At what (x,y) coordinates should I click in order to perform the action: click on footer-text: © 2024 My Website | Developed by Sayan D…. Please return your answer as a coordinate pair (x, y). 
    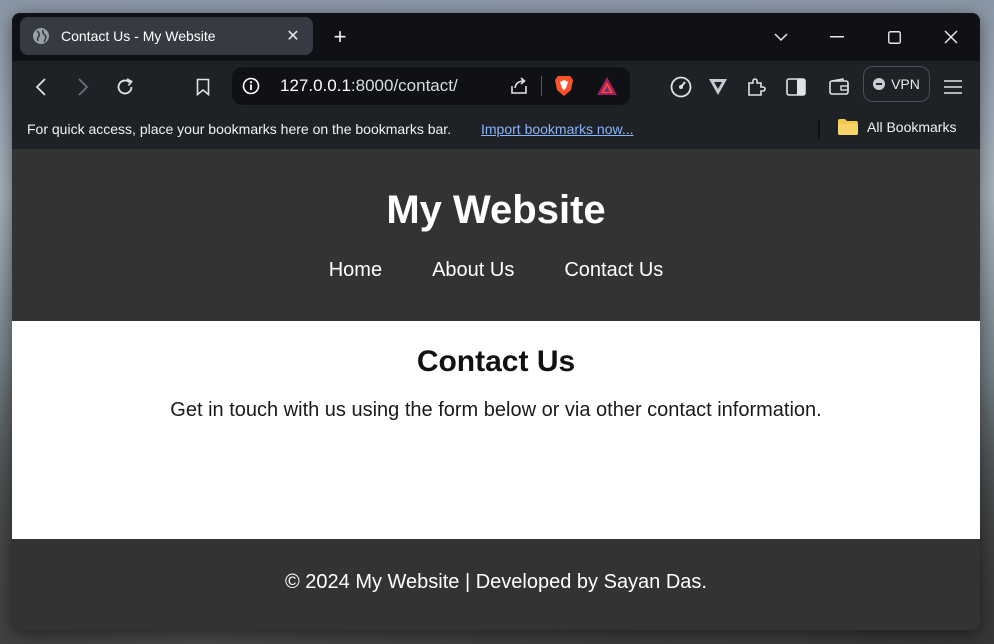
    Looking at the image, I should click on (495, 582).